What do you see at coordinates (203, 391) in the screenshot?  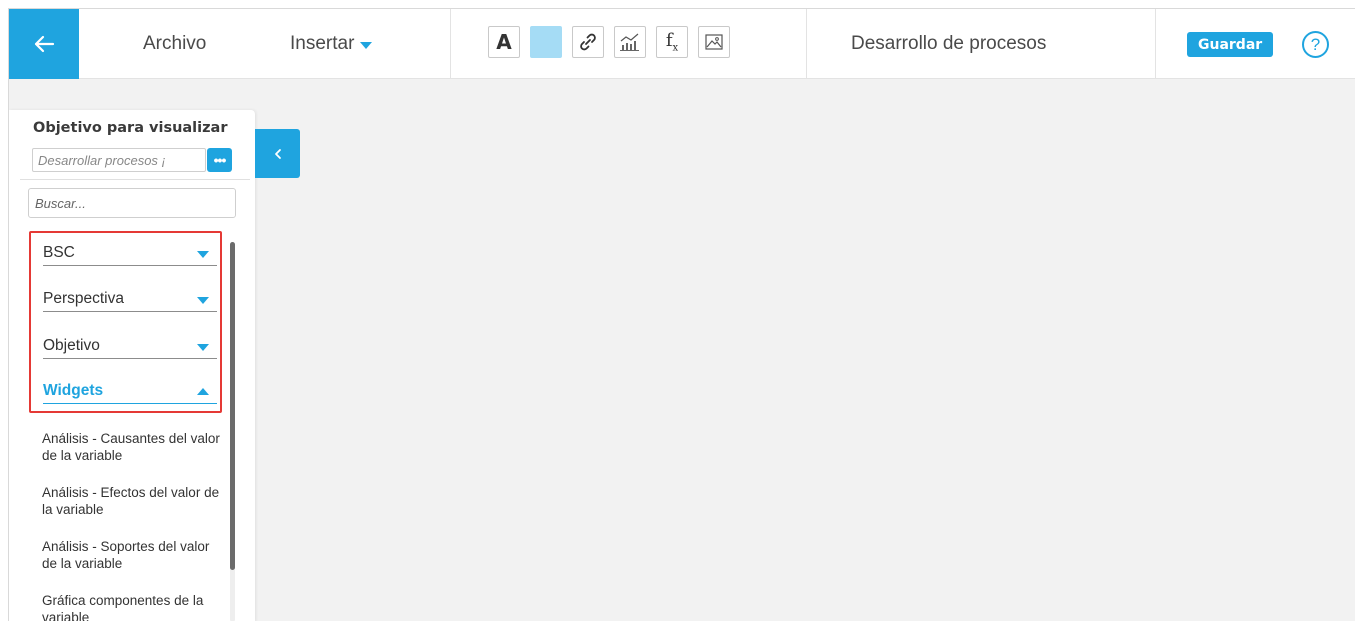 I see `caret-up-icon` at bounding box center [203, 391].